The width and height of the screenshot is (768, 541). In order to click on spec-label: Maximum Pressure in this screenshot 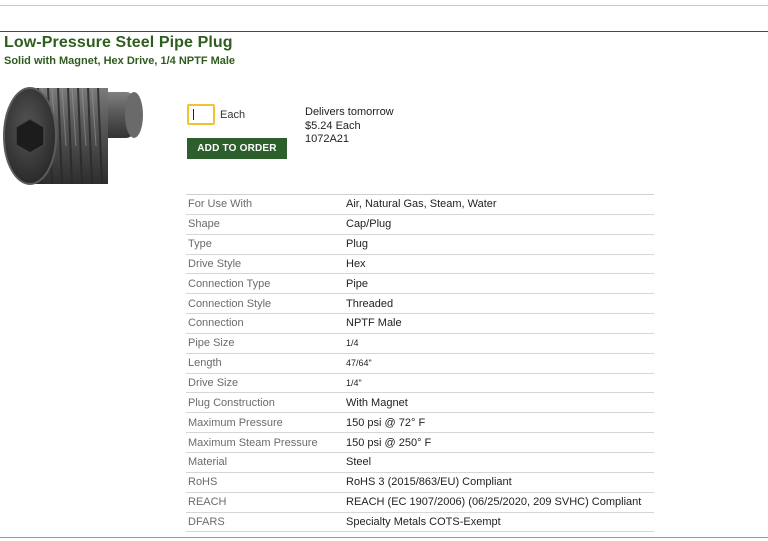, I will do `click(235, 422)`.